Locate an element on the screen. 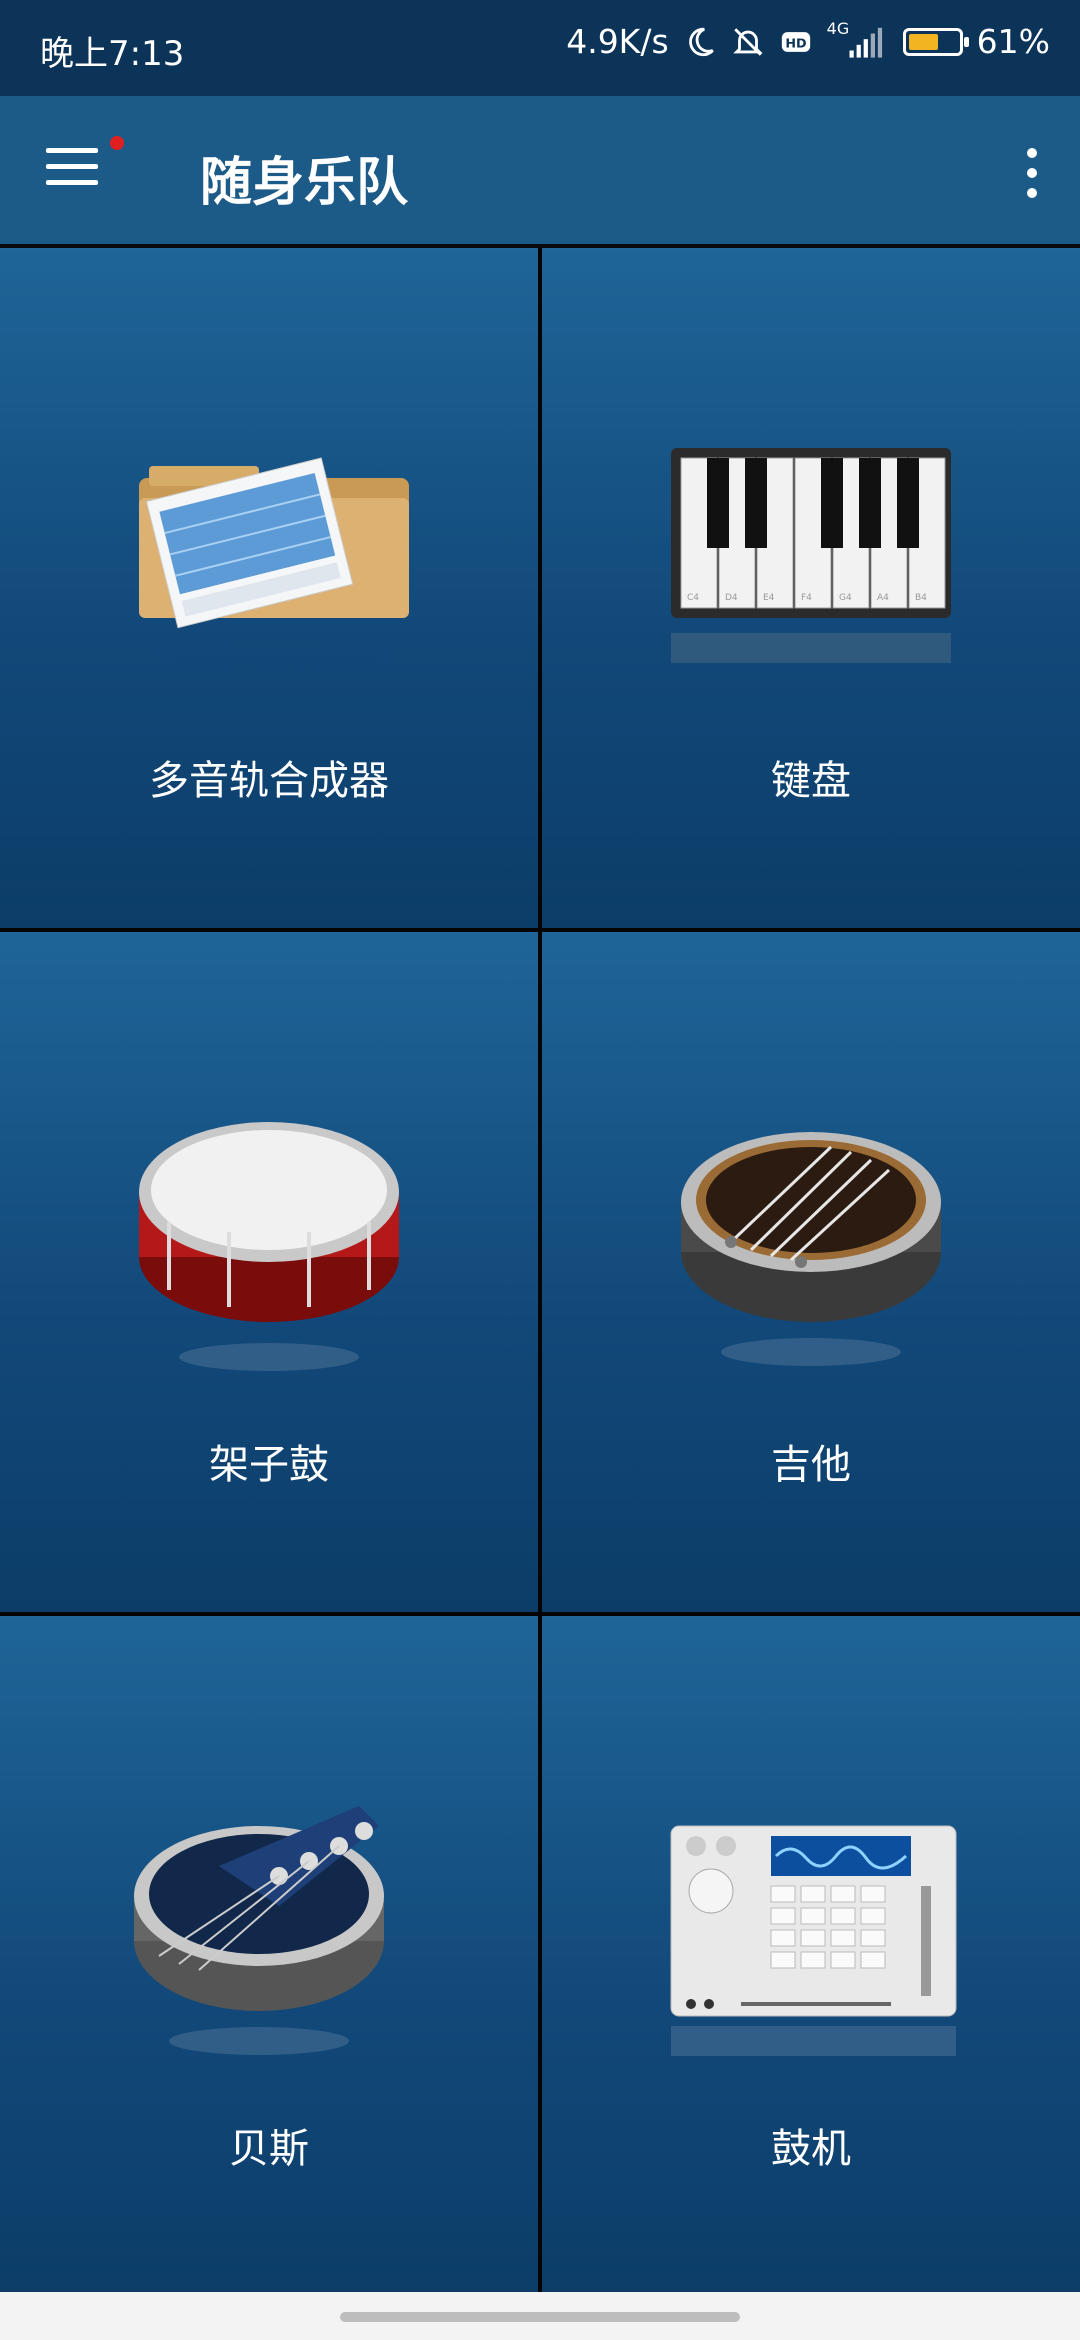 This screenshot has width=1080, height=2340. guitar-icon is located at coordinates (811, 1242).